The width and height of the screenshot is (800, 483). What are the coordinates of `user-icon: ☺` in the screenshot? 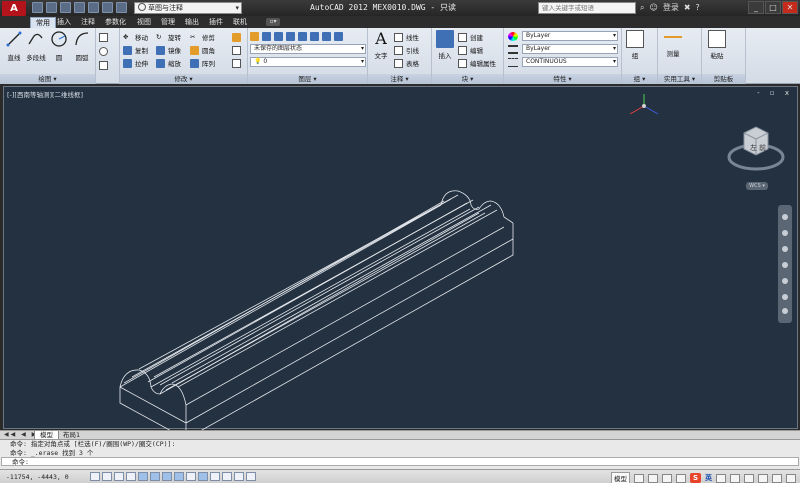 It's located at (653, 7).